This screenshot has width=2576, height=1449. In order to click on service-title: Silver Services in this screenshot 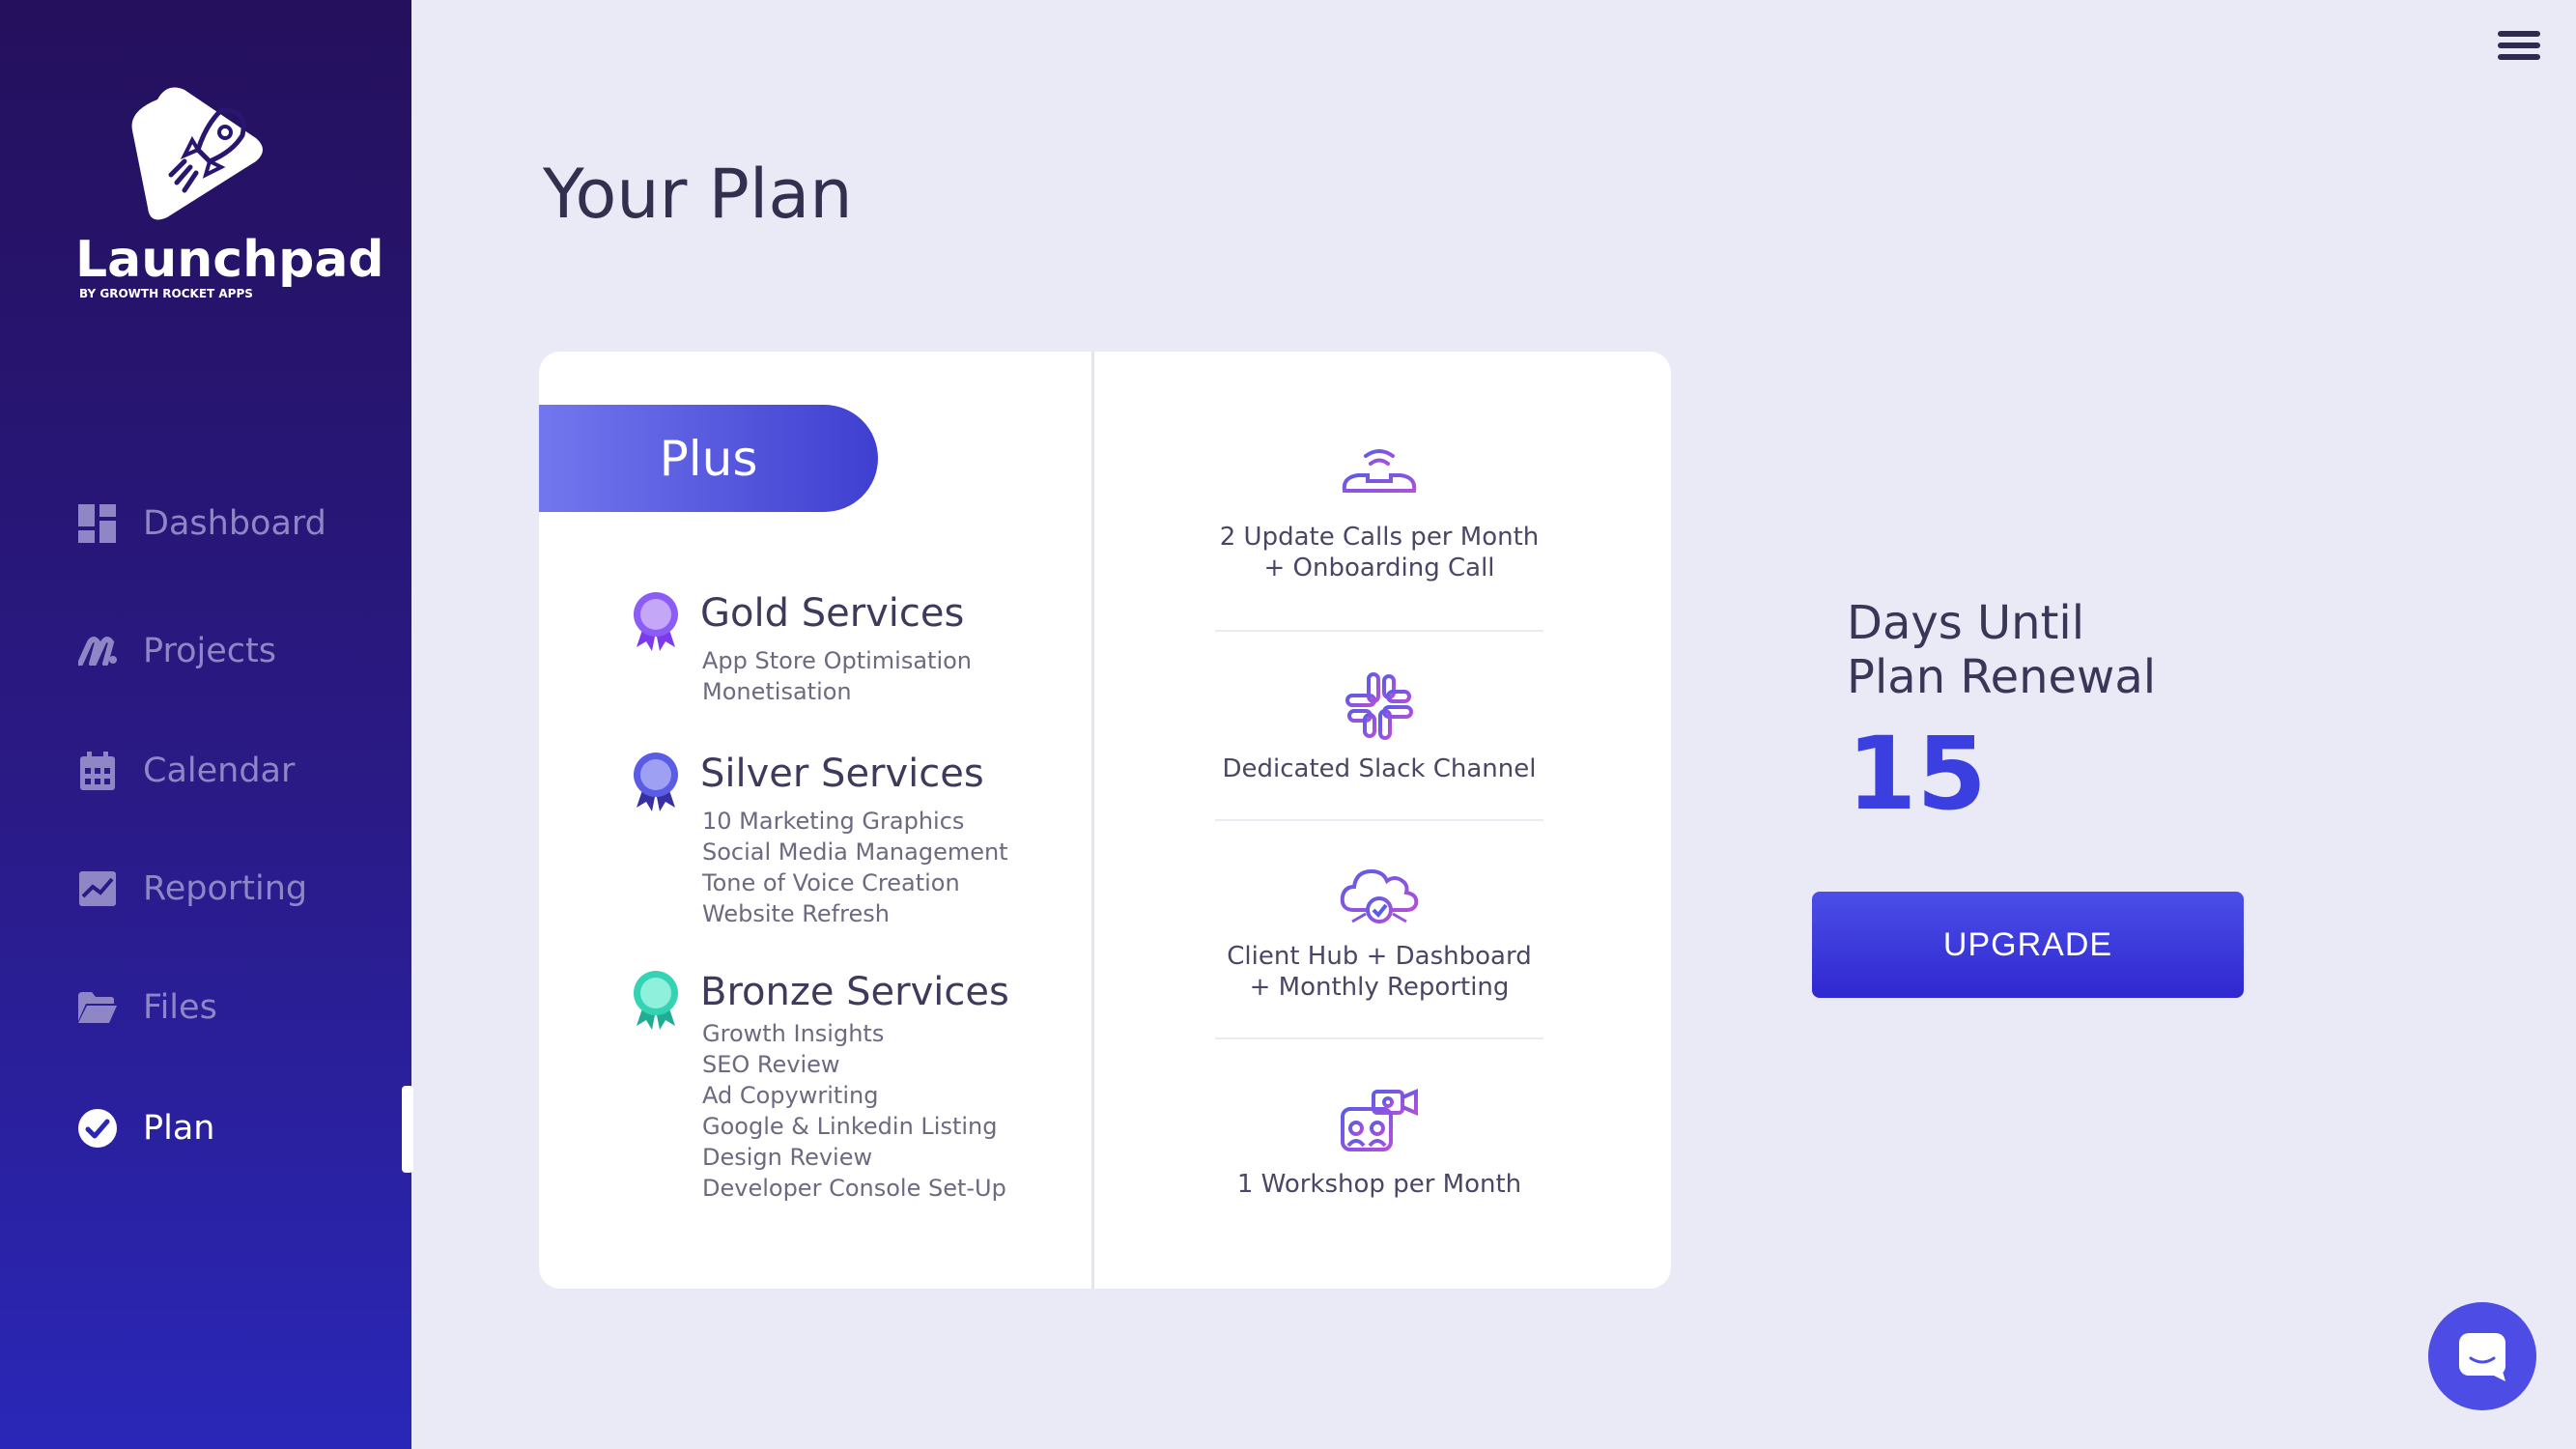, I will do `click(842, 774)`.